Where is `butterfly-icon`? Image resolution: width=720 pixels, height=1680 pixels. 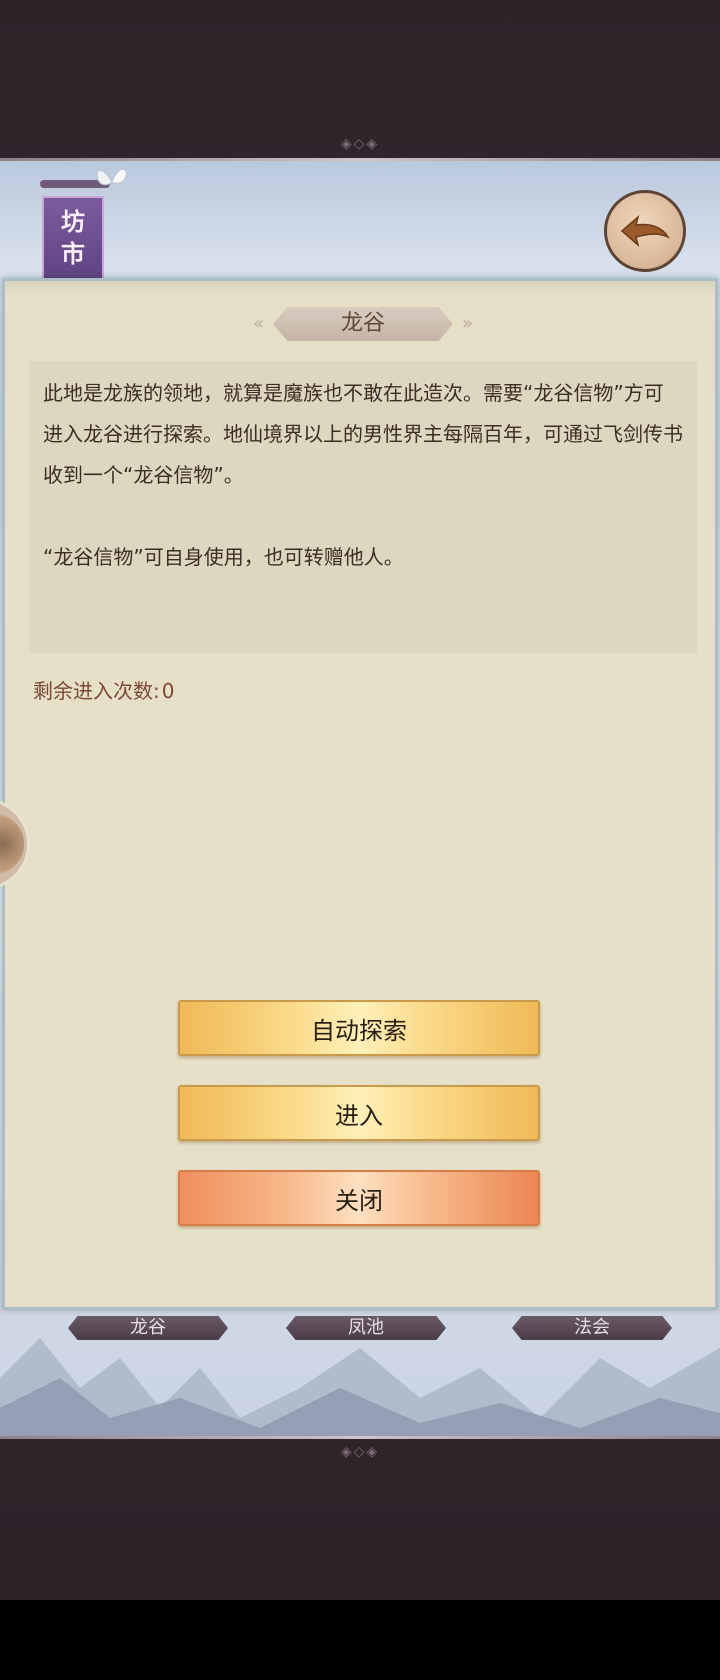
butterfly-icon is located at coordinates (111, 177).